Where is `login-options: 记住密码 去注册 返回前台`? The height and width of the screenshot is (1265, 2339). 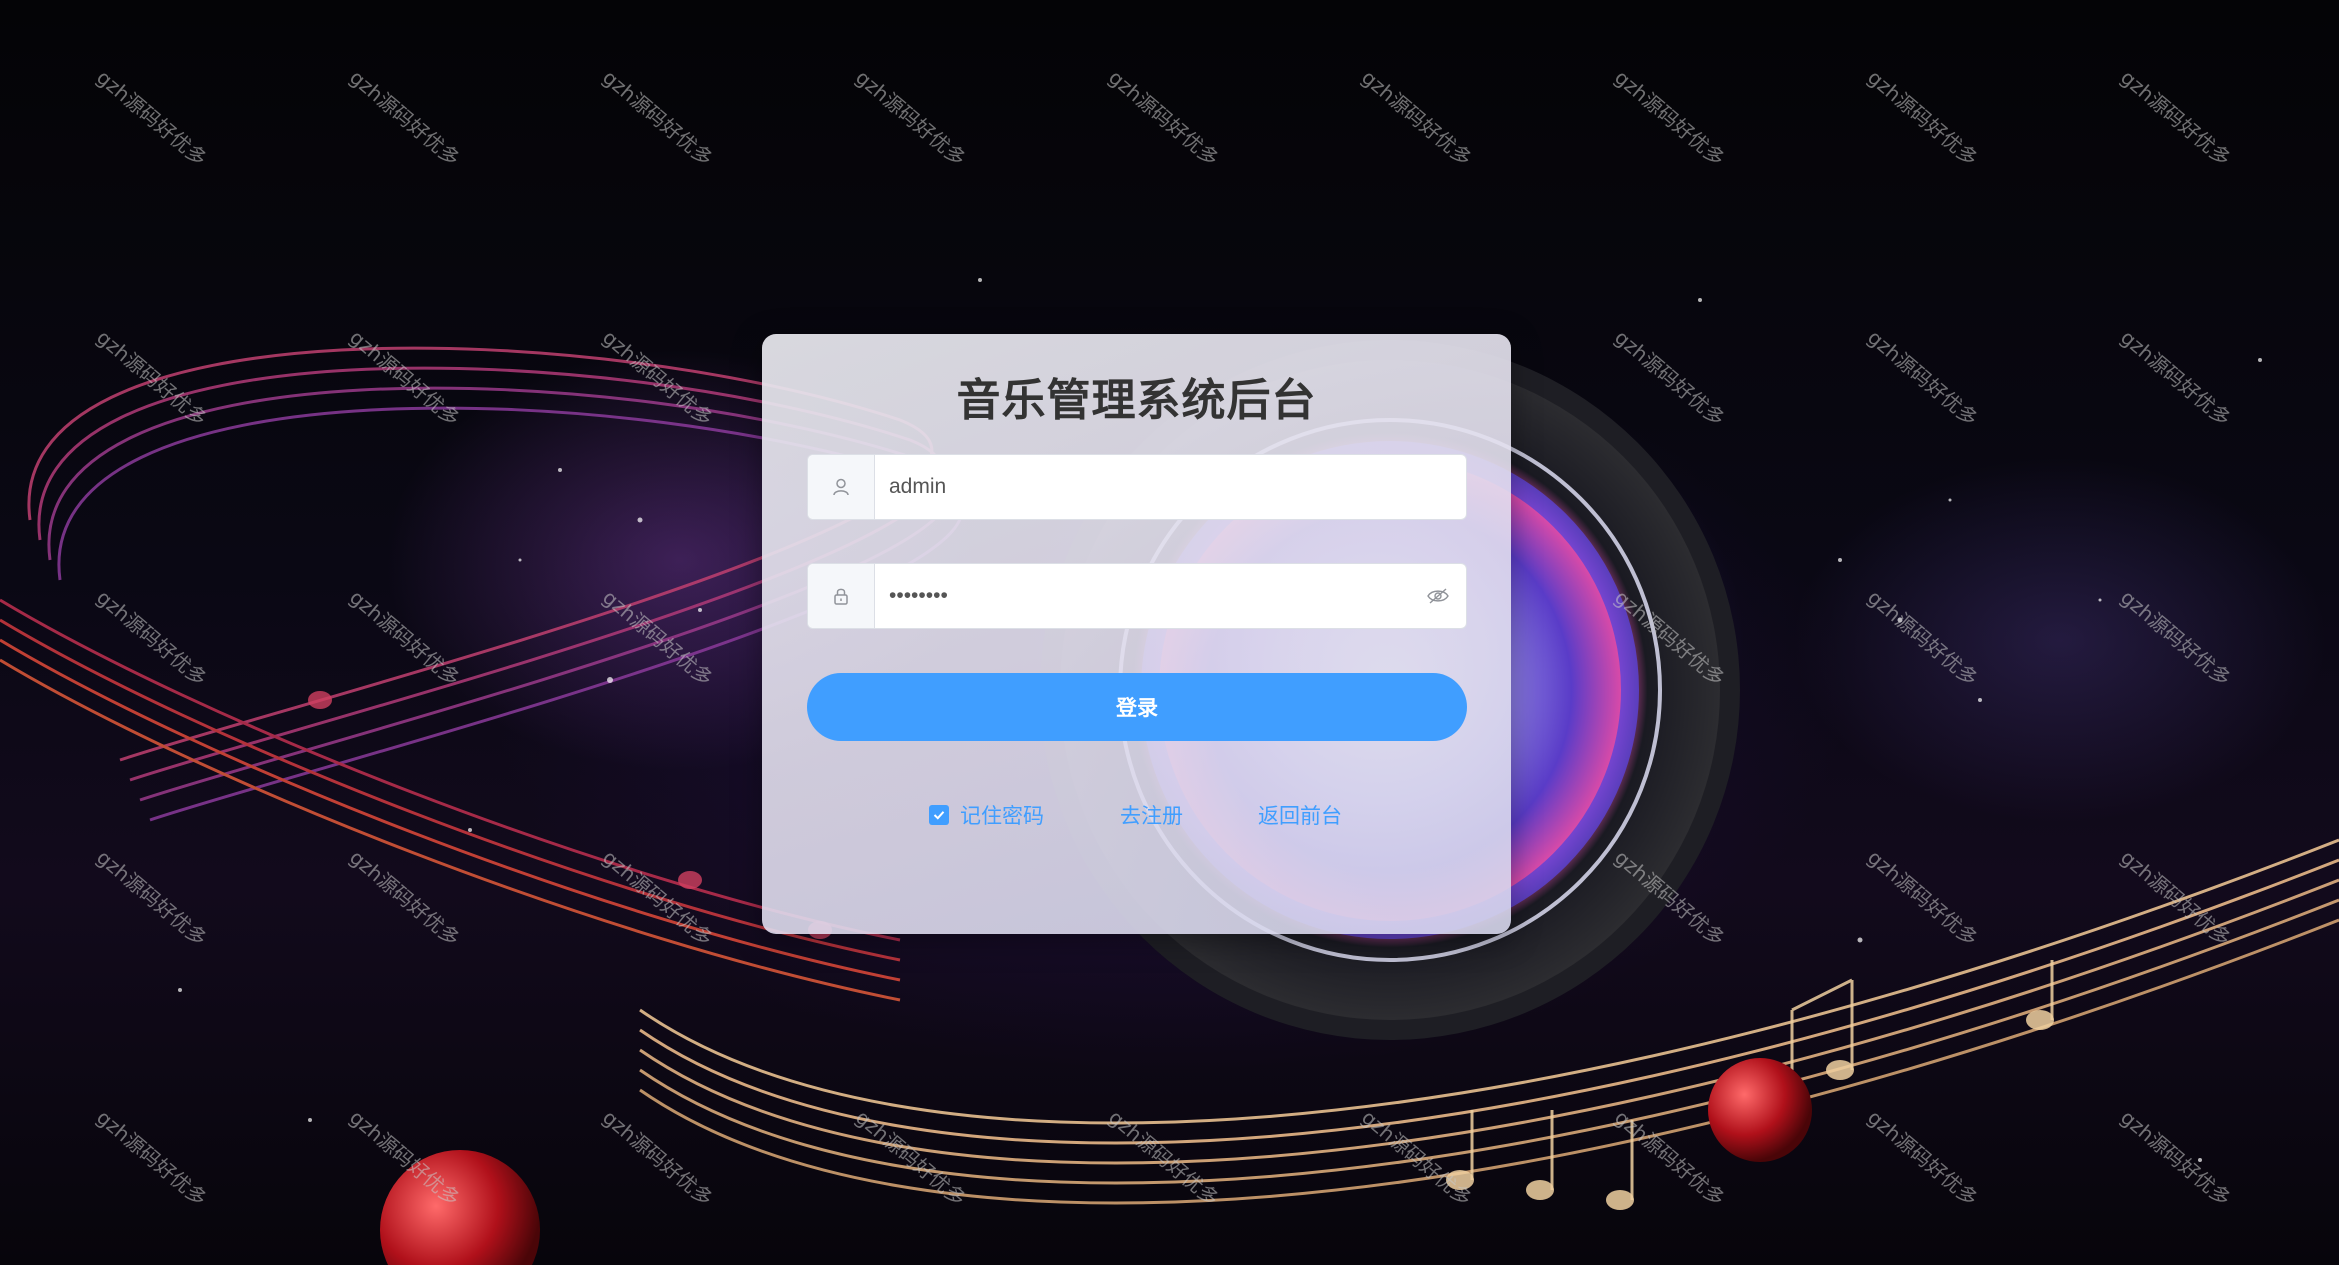
login-options: 记住密码 去注册 返回前台 is located at coordinates (1136, 815).